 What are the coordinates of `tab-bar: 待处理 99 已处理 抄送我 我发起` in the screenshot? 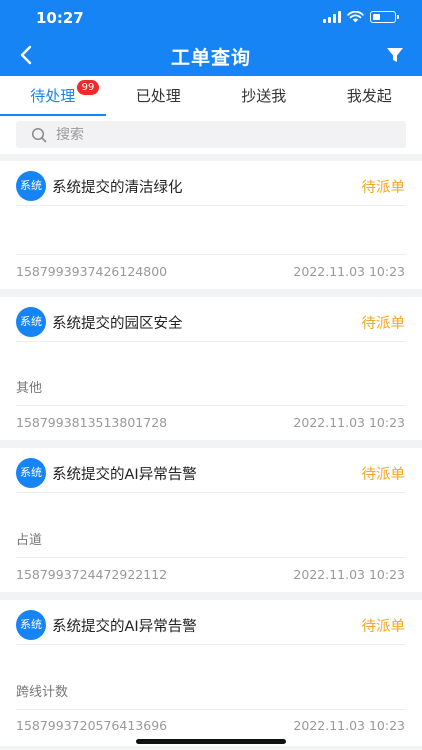 It's located at (211, 96).